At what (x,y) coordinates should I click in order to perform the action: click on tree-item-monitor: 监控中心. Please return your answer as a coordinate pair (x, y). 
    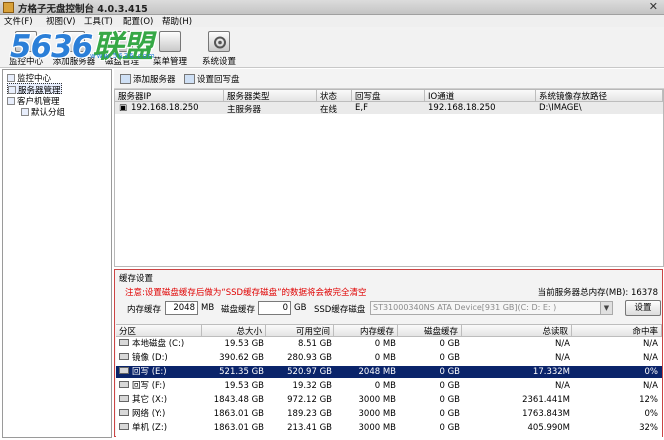
    Looking at the image, I should click on (29, 78).